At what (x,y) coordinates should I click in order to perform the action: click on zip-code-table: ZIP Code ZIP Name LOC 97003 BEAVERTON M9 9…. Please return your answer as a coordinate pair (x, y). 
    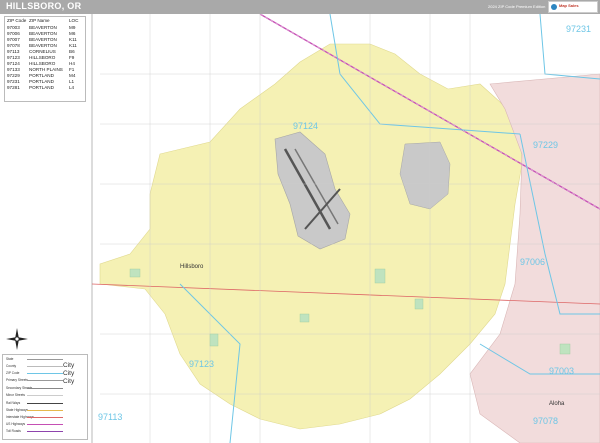
    Looking at the image, I should click on (45, 59).